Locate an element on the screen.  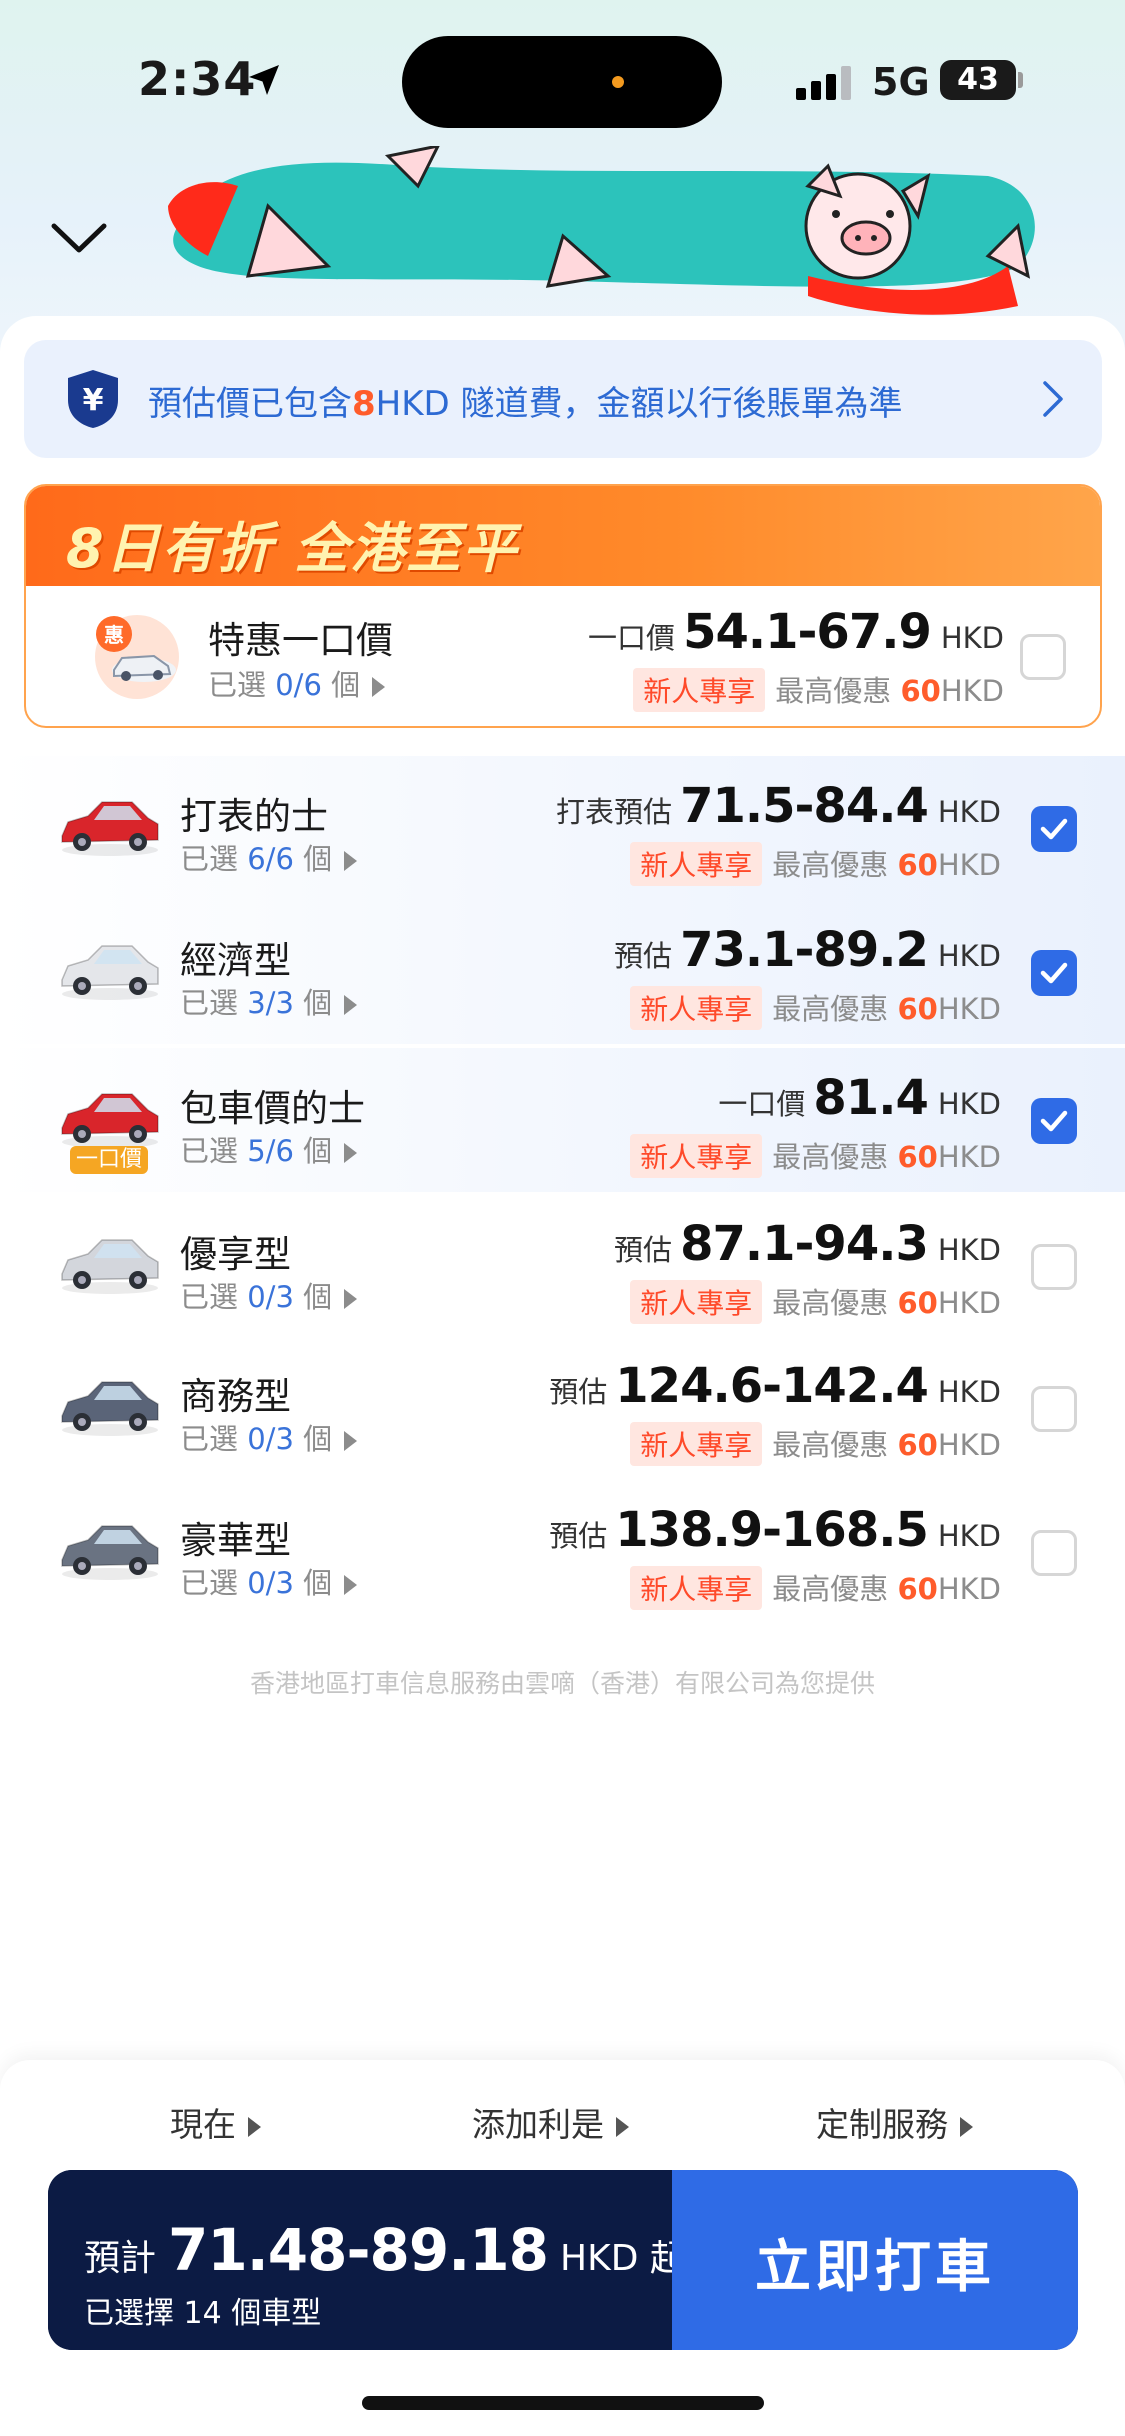
ride-price: 預估 87.1-94.3 HKD is located at coordinates (807, 1244).